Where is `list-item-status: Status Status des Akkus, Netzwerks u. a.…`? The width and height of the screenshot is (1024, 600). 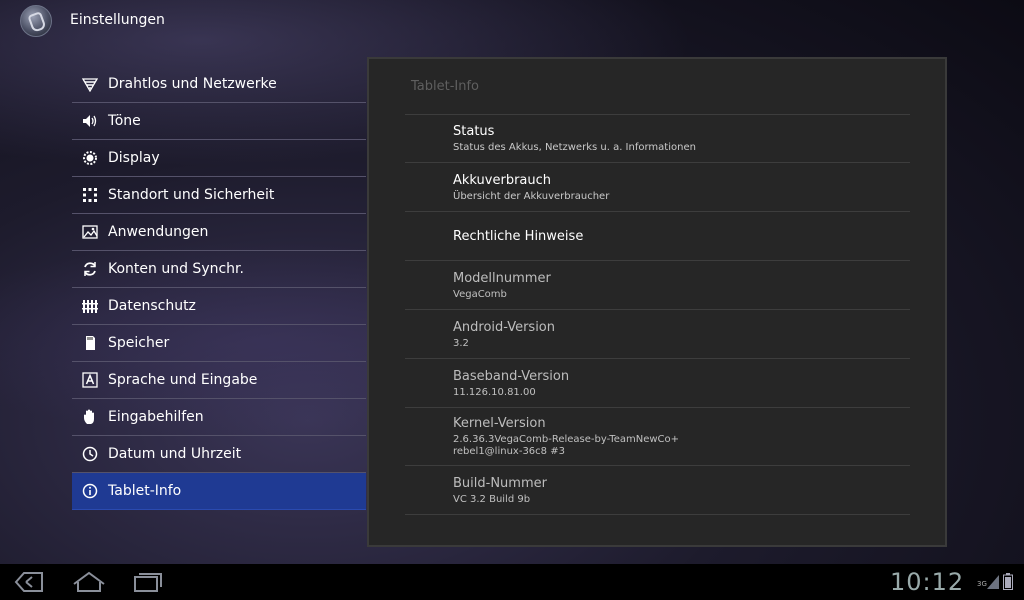 list-item-status: Status Status des Akkus, Netzwerks u. a.… is located at coordinates (657, 139).